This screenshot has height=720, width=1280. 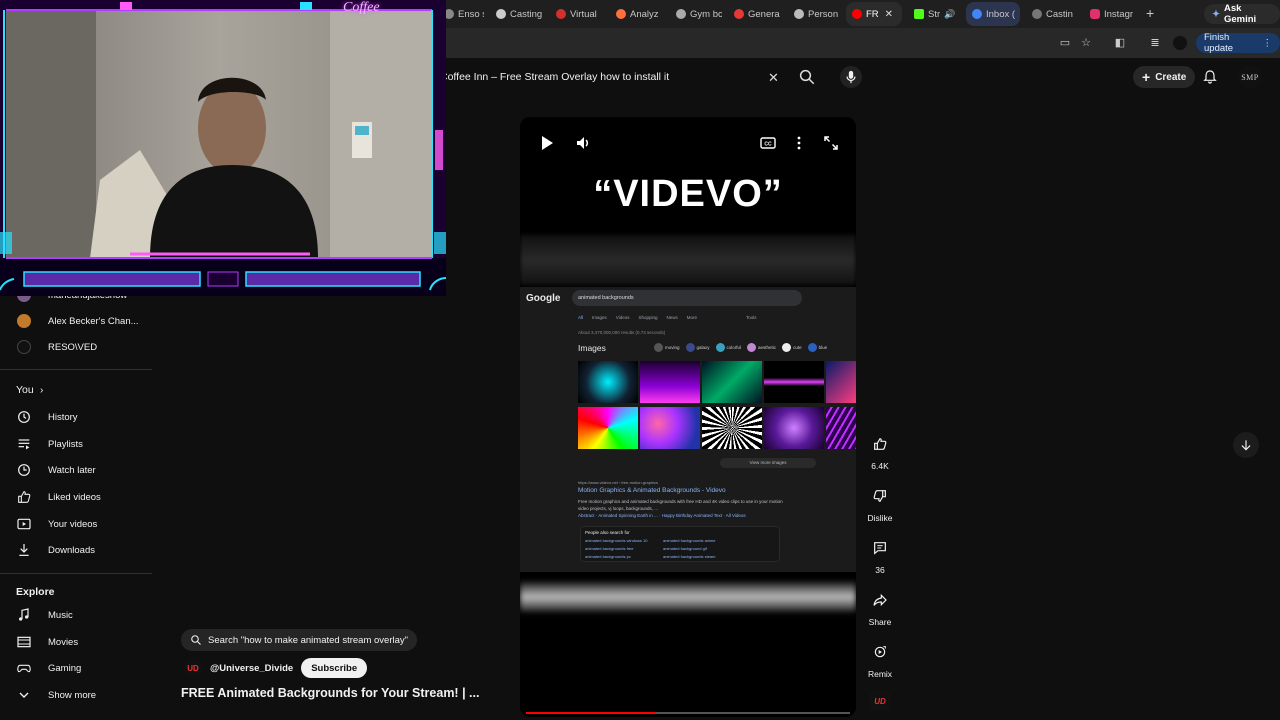 What do you see at coordinates (1246, 445) in the screenshot?
I see `next-video-button` at bounding box center [1246, 445].